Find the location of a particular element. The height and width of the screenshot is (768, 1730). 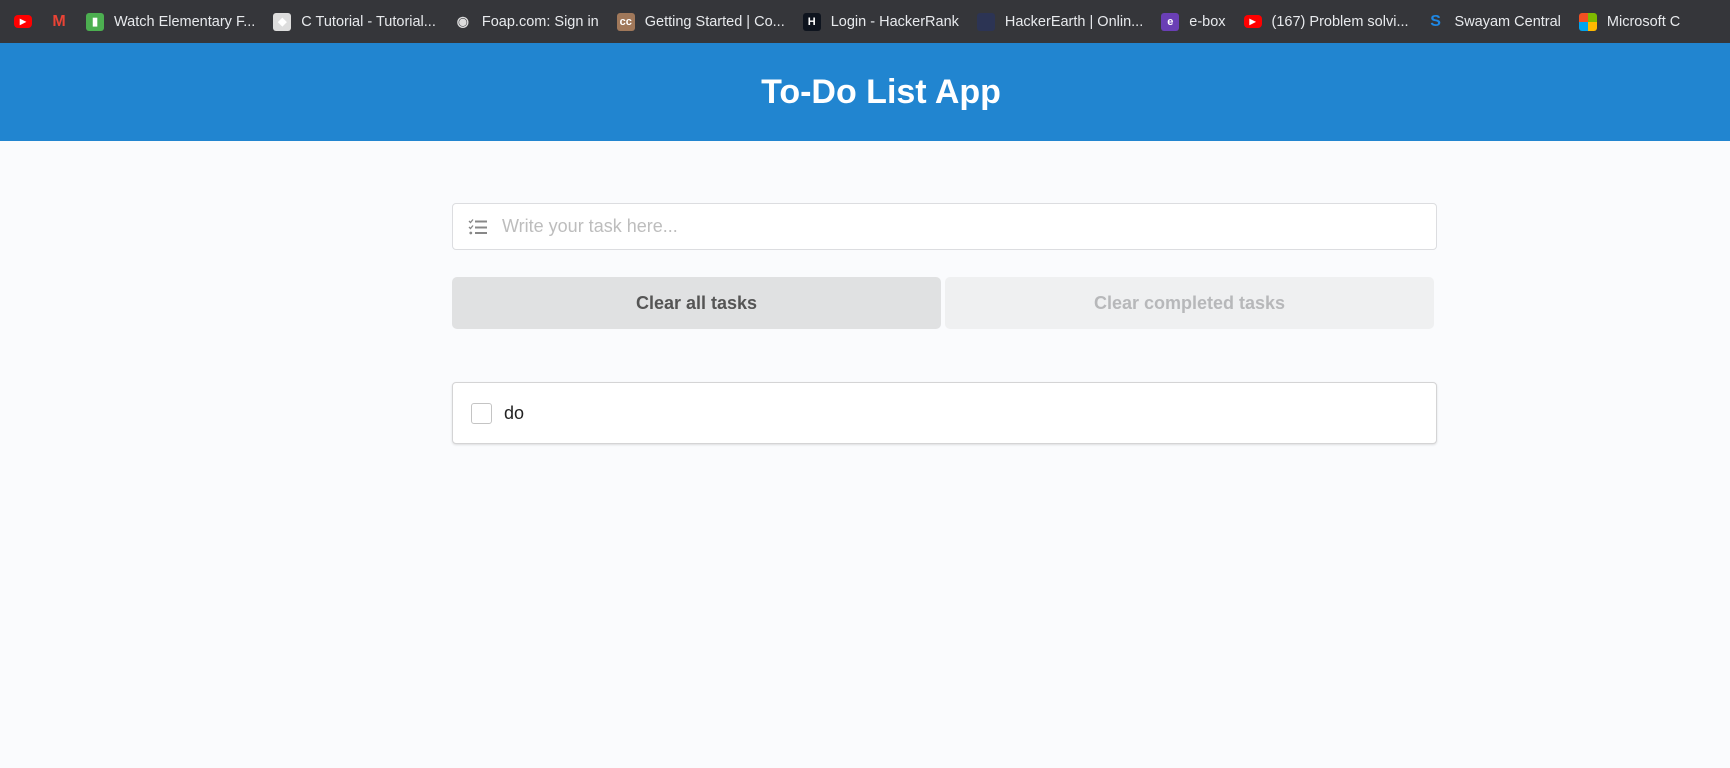

bookmark-label: Microsoft C is located at coordinates (1643, 21).